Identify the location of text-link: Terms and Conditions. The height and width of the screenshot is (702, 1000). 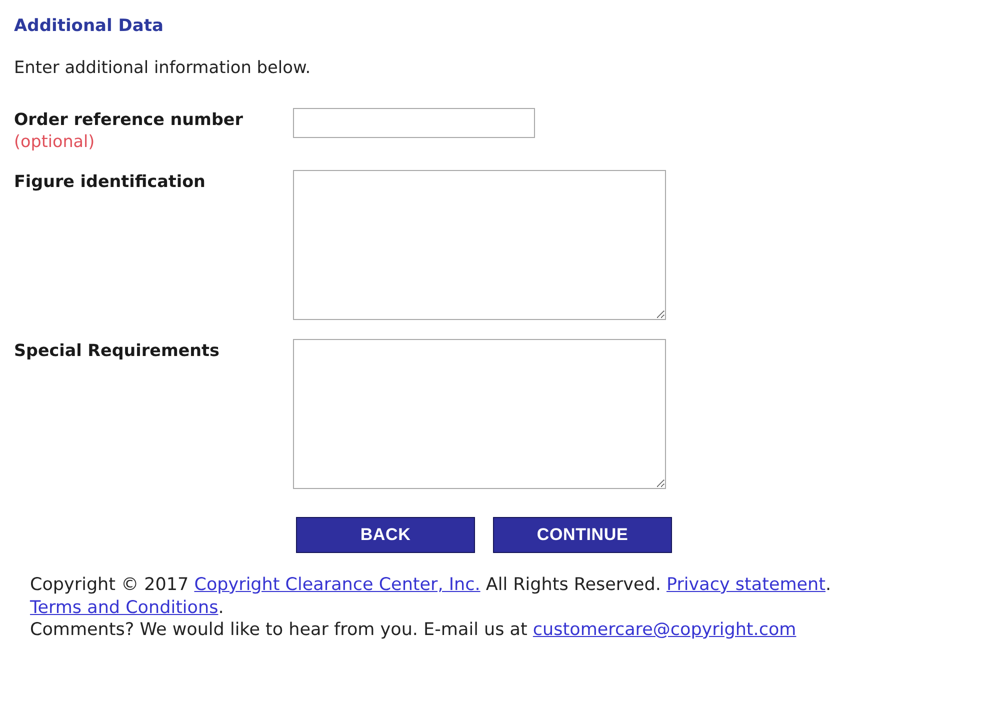
(124, 608).